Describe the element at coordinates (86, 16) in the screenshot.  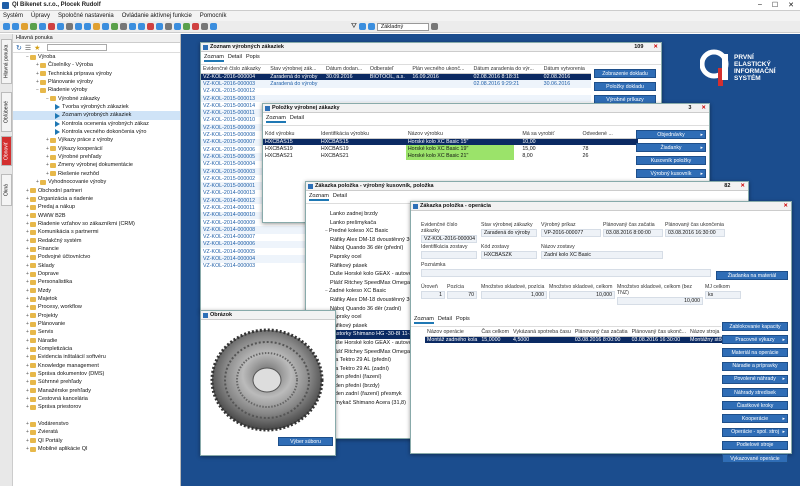
I see `menu-item: Spoločné nastavenia` at that location.